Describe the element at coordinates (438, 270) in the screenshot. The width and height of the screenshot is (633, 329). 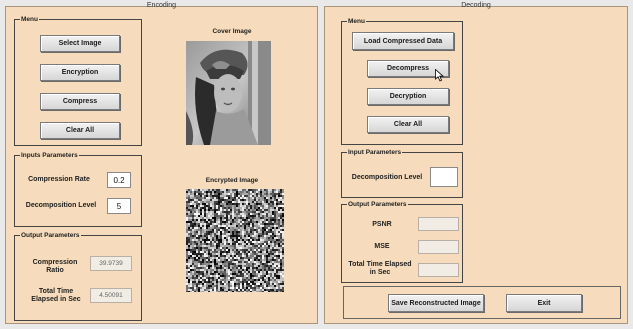
I see `decoding-total-time-field` at that location.